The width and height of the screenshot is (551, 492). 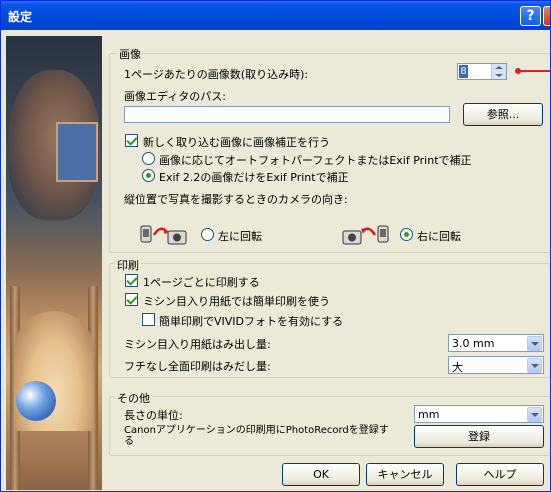 What do you see at coordinates (429, 414) in the screenshot?
I see `length-unit-value: mm` at bounding box center [429, 414].